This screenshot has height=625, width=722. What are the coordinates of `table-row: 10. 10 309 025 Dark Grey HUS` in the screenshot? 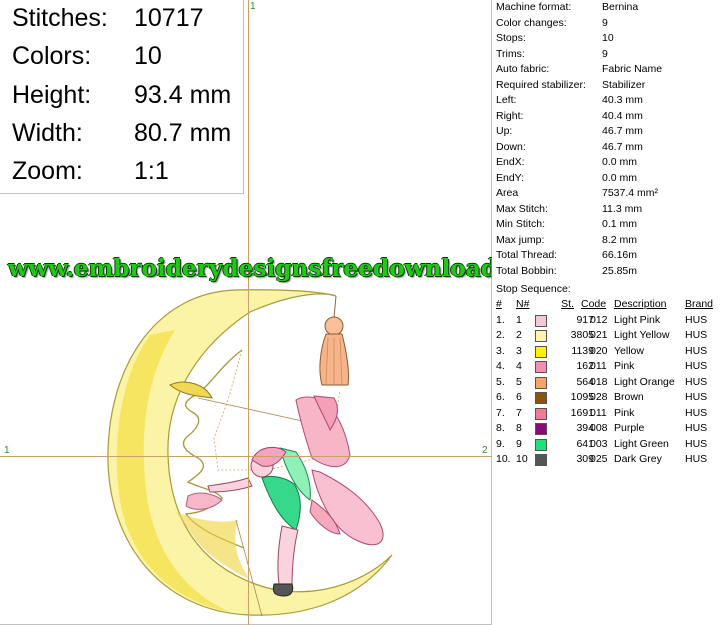 It's located at (607, 460).